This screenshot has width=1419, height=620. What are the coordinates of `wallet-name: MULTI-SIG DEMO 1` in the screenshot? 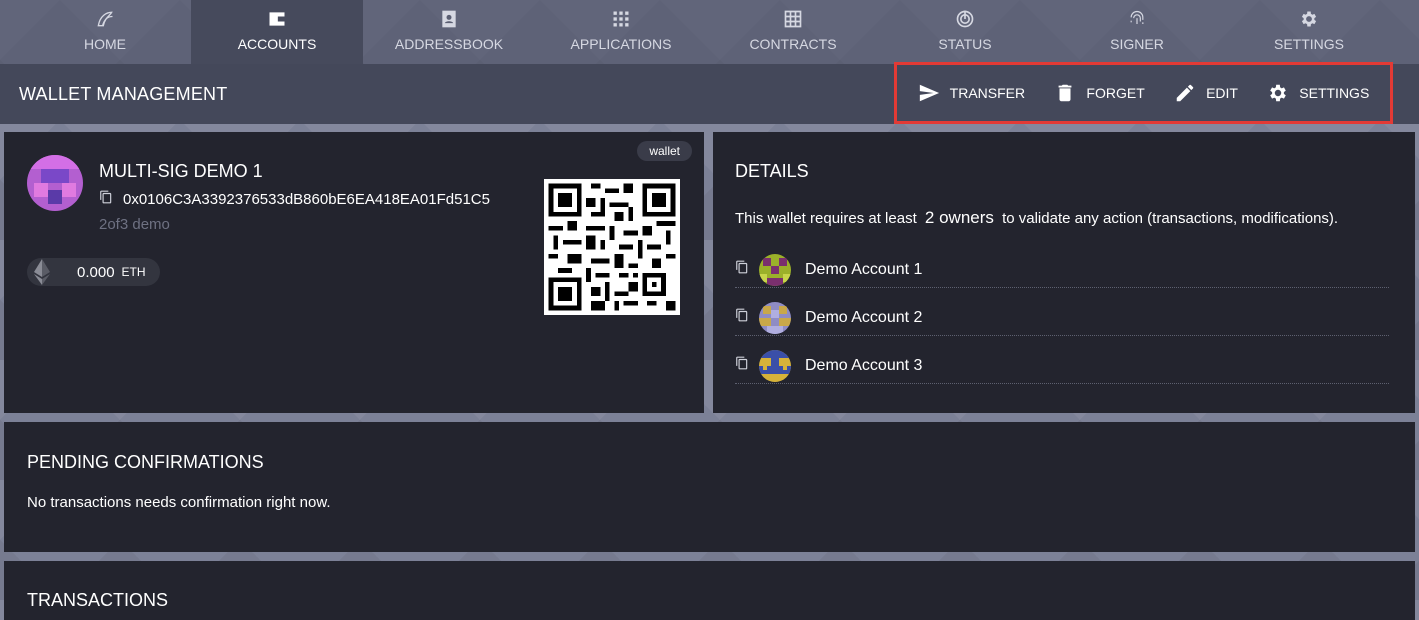 It's located at (181, 171).